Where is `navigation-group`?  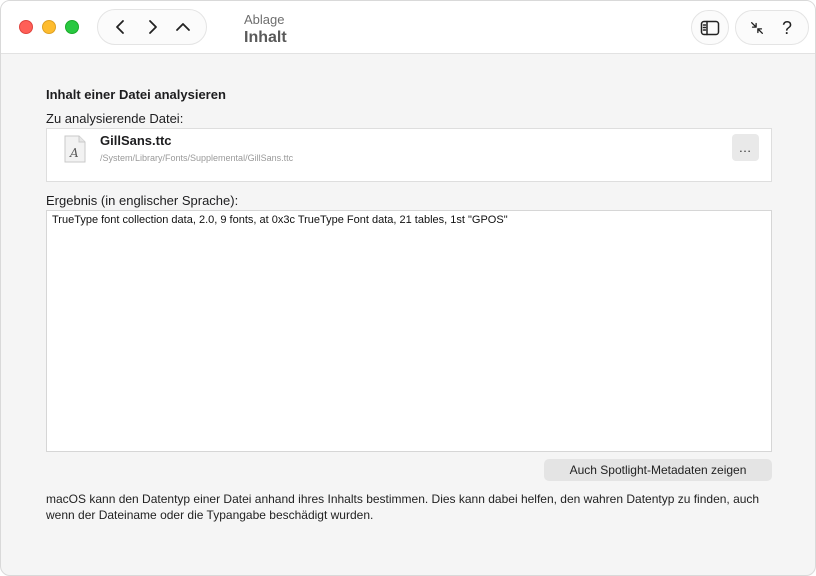
navigation-group is located at coordinates (152, 27).